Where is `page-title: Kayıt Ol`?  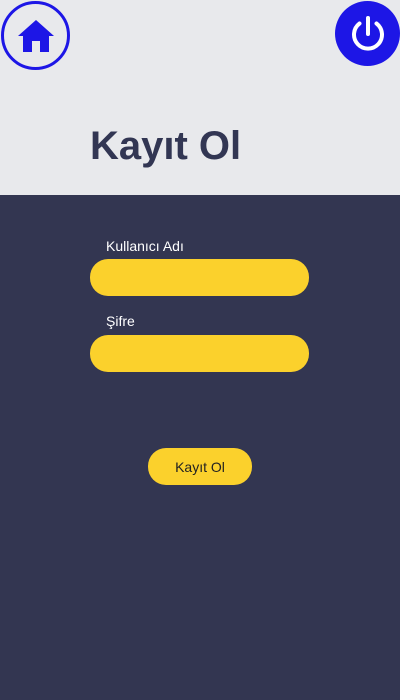
page-title: Kayıt Ol is located at coordinates (166, 146).